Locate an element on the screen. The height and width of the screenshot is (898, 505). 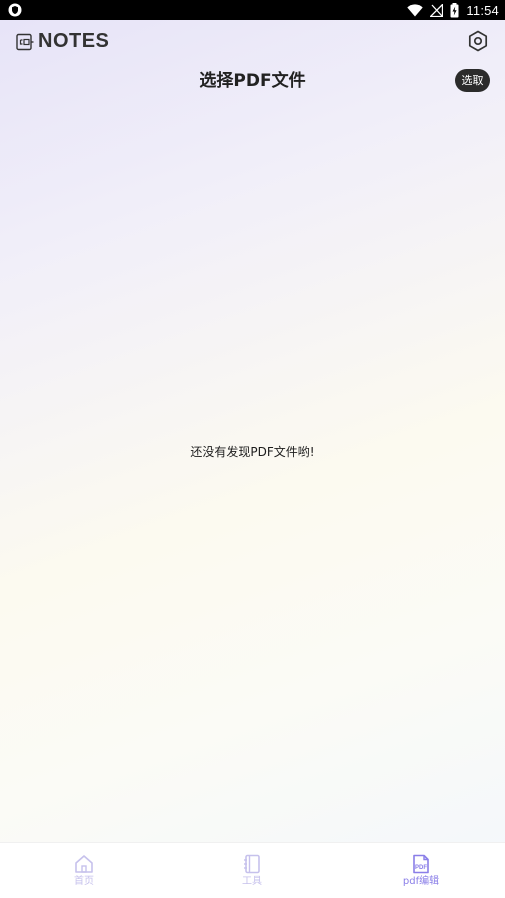
nav-item-tools: 工具 is located at coordinates (252, 870).